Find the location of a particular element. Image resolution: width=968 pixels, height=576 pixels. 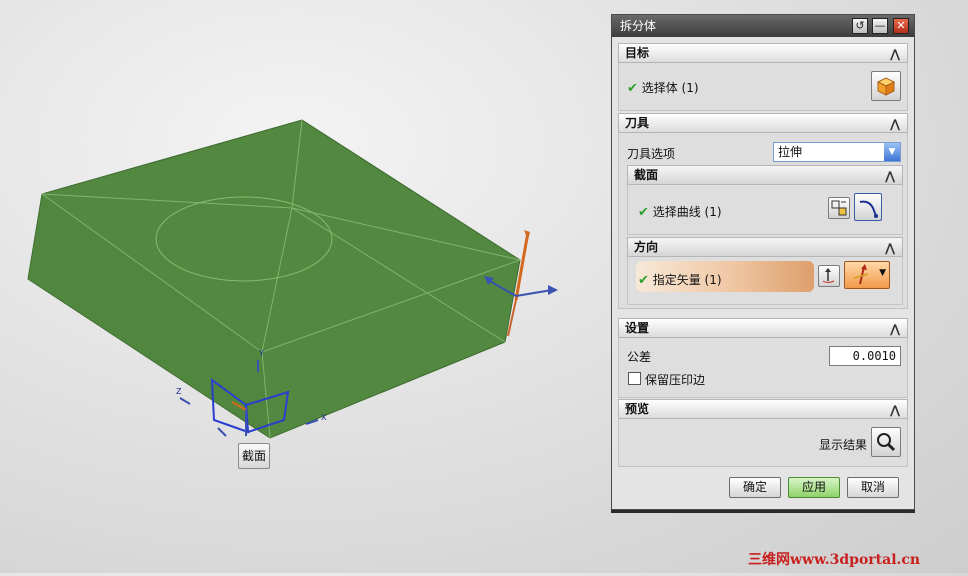

select-body-row: ✔ 选择体 (1) is located at coordinates (663, 87).